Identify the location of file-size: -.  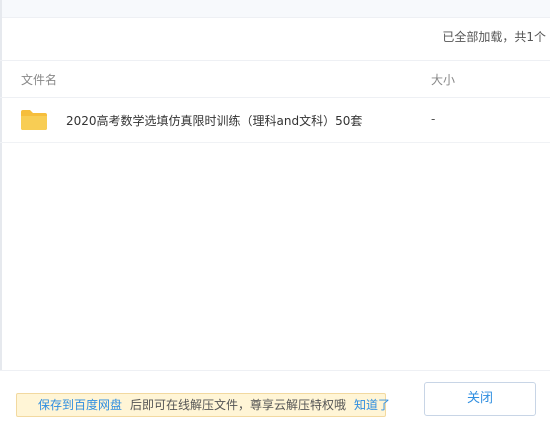
(433, 119).